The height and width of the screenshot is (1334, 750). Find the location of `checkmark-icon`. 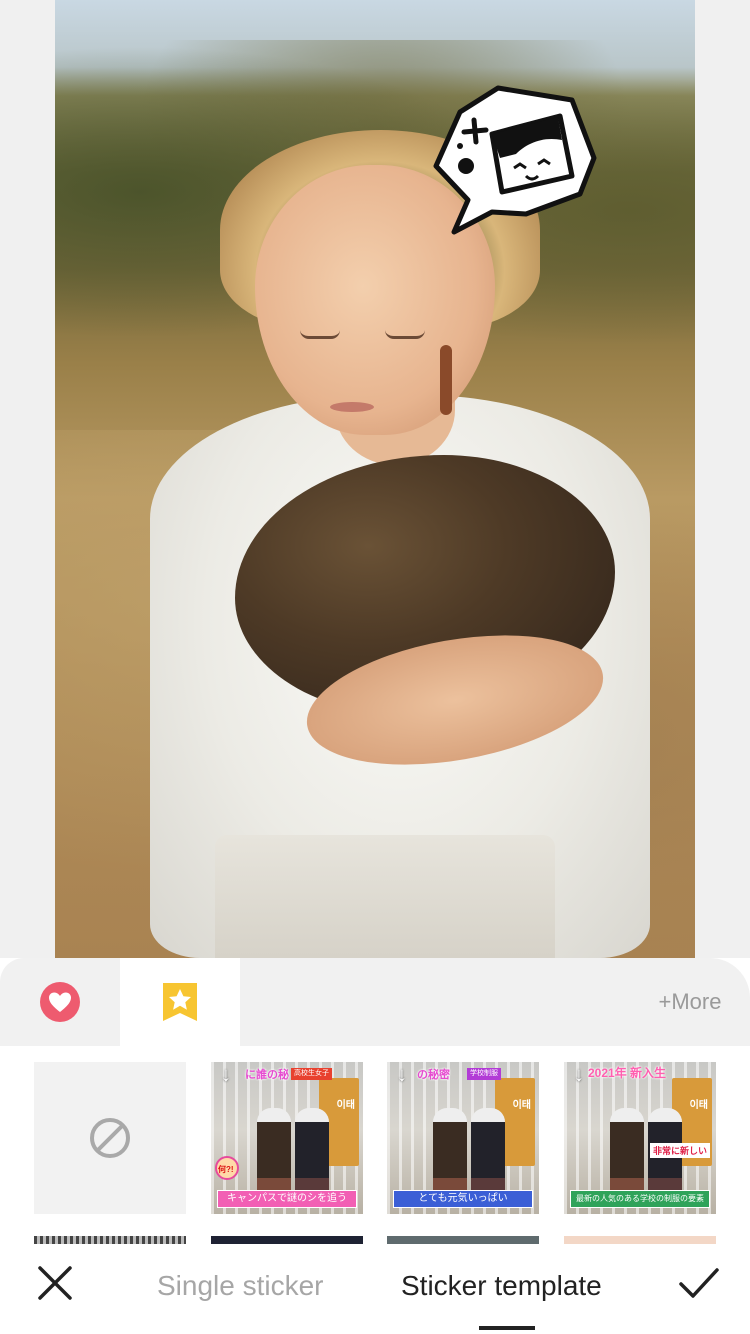

checkmark-icon is located at coordinates (699, 1283).